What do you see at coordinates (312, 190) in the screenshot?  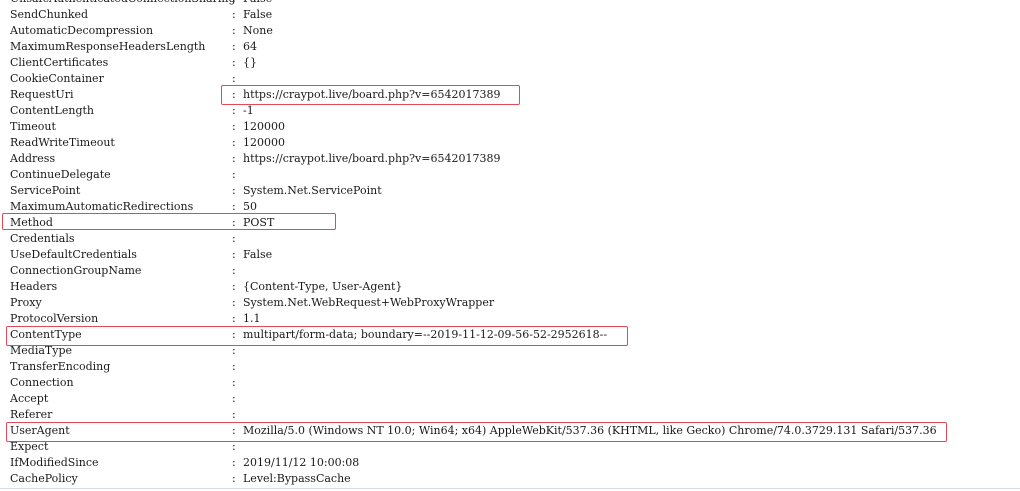 I see `property-value: System.Net.ServicePoint` at bounding box center [312, 190].